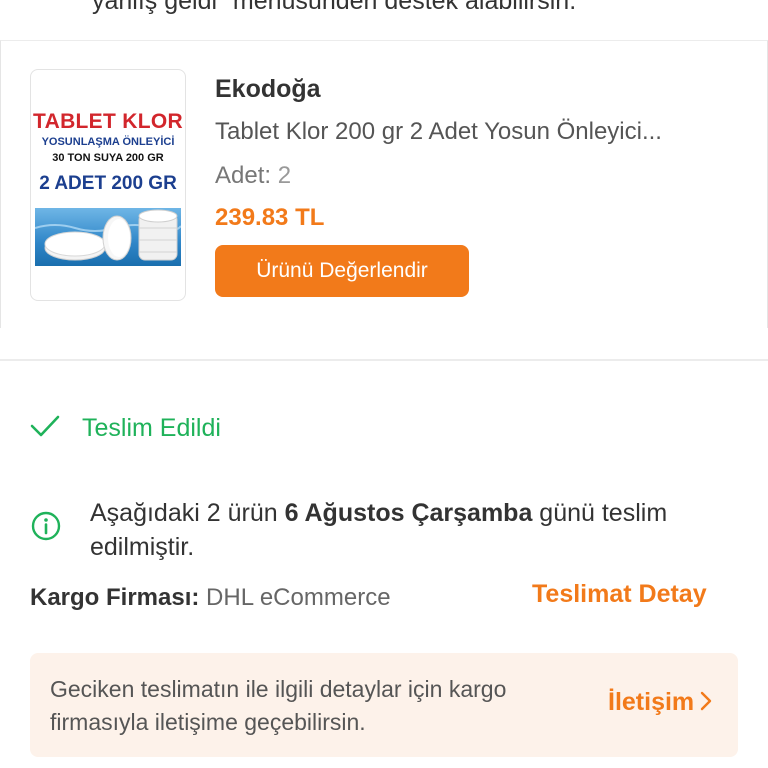 The height and width of the screenshot is (768, 768). What do you see at coordinates (108, 121) in the screenshot?
I see `product-image-line1: TABLET KLOR` at bounding box center [108, 121].